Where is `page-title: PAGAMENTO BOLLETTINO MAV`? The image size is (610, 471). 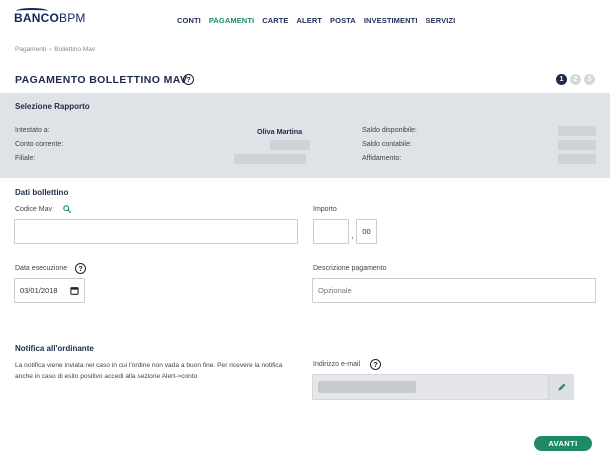
page-title: PAGAMENTO BOLLETTINO MAV is located at coordinates (101, 80).